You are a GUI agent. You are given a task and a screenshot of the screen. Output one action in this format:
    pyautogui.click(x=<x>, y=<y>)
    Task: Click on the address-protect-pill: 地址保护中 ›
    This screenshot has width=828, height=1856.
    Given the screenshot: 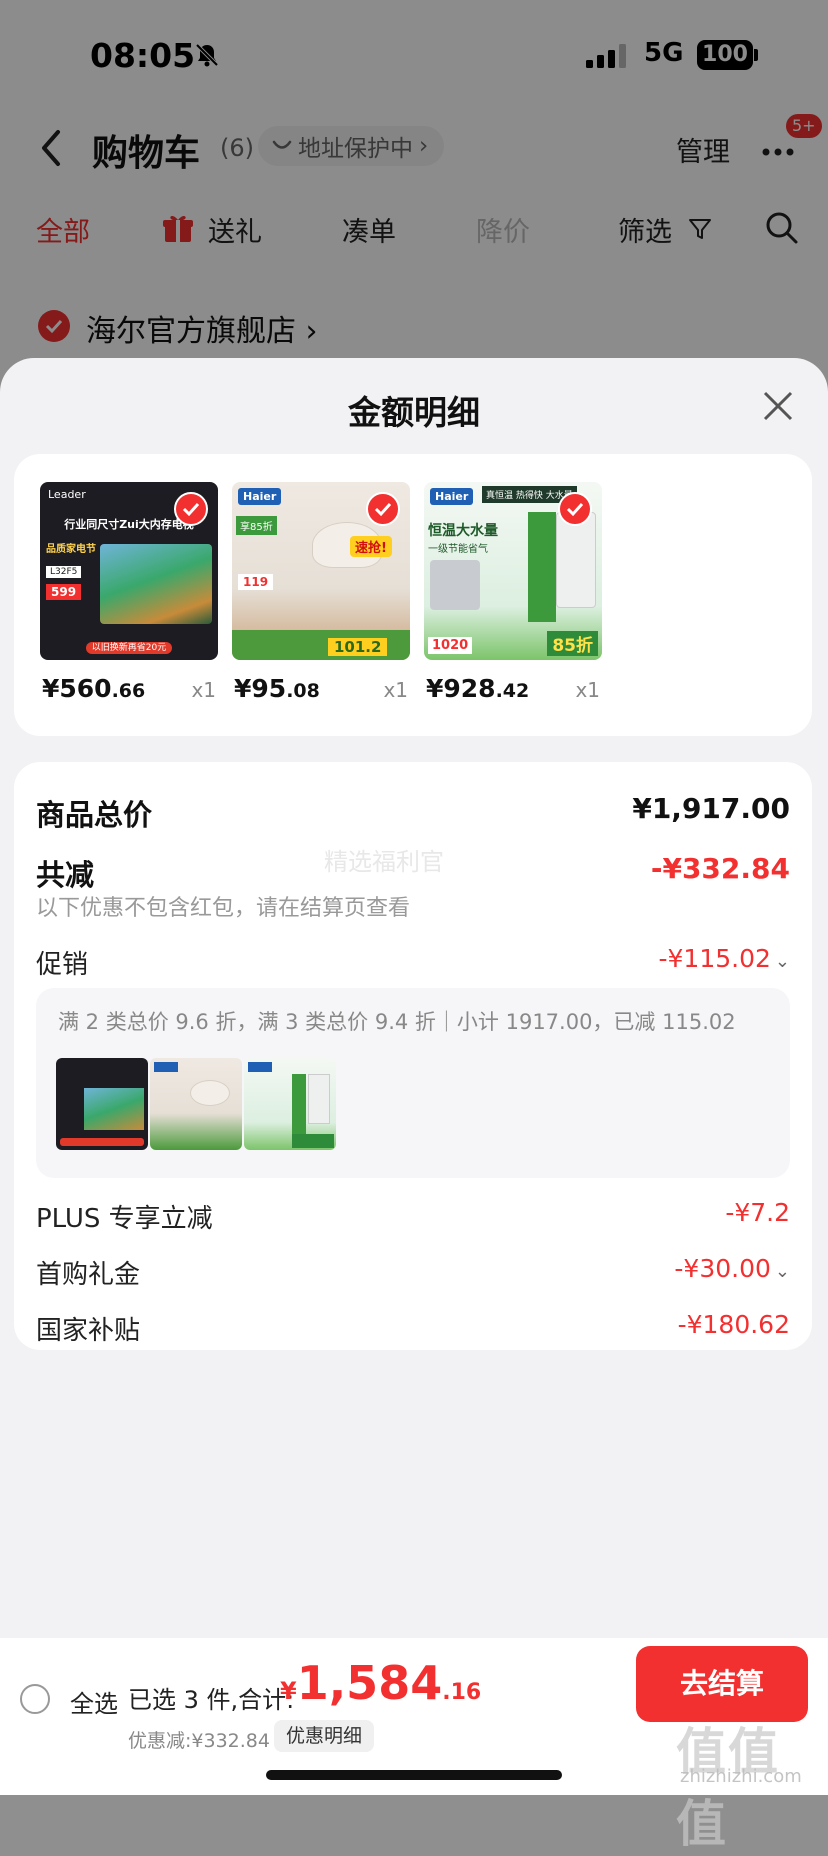 What is the action you would take?
    pyautogui.click(x=351, y=146)
    